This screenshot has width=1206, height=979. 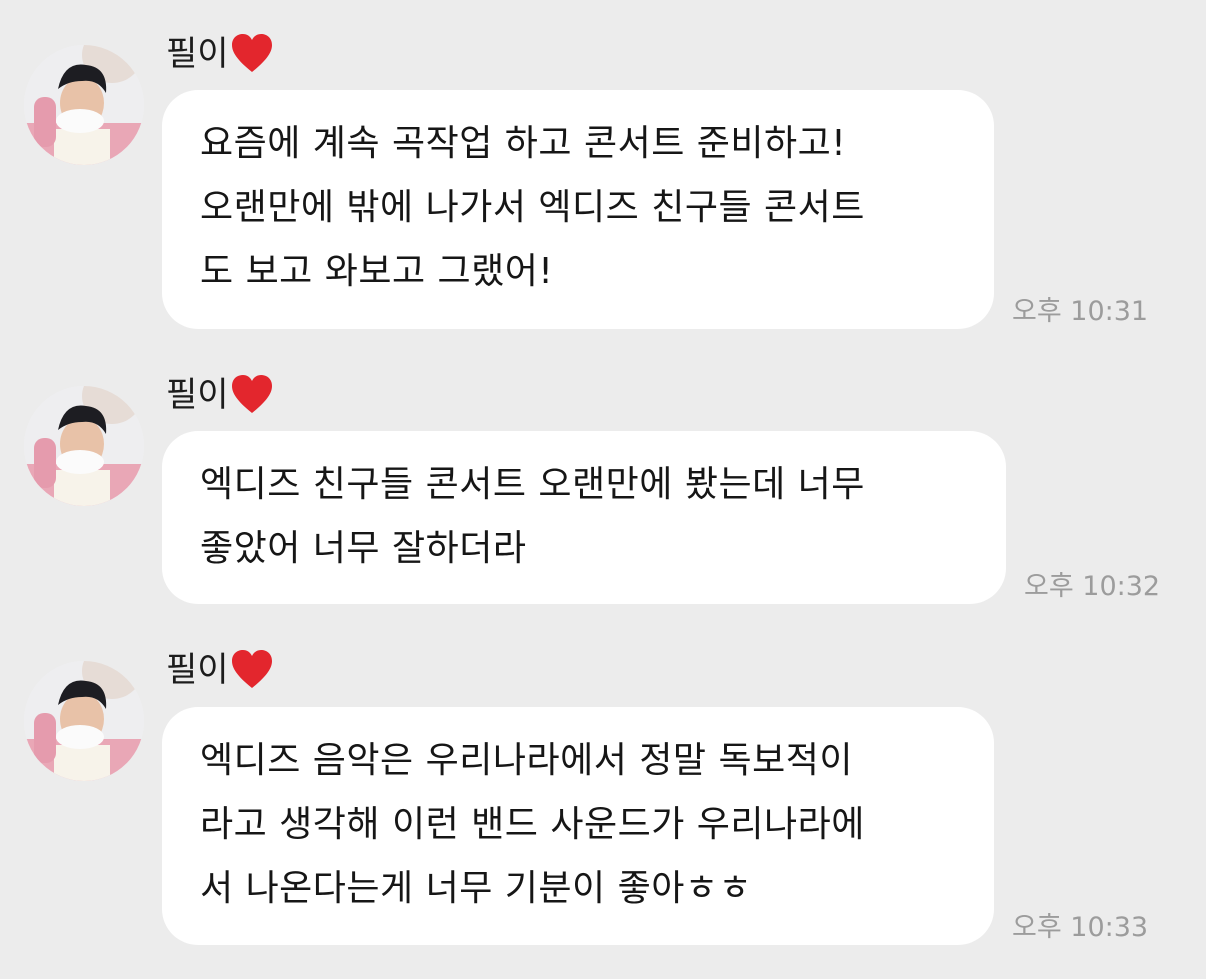 What do you see at coordinates (476, 888) in the screenshot?
I see `message-line: 서 나온다는게 너무 기분이 좋아ㅎㅎ` at bounding box center [476, 888].